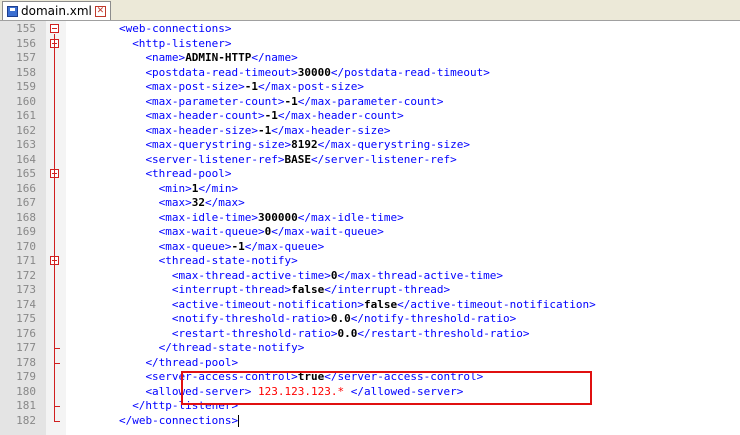 The width and height of the screenshot is (740, 435). Describe the element at coordinates (218, 144) in the screenshot. I see `xml-open-tag: <max-querystring-size>` at that location.